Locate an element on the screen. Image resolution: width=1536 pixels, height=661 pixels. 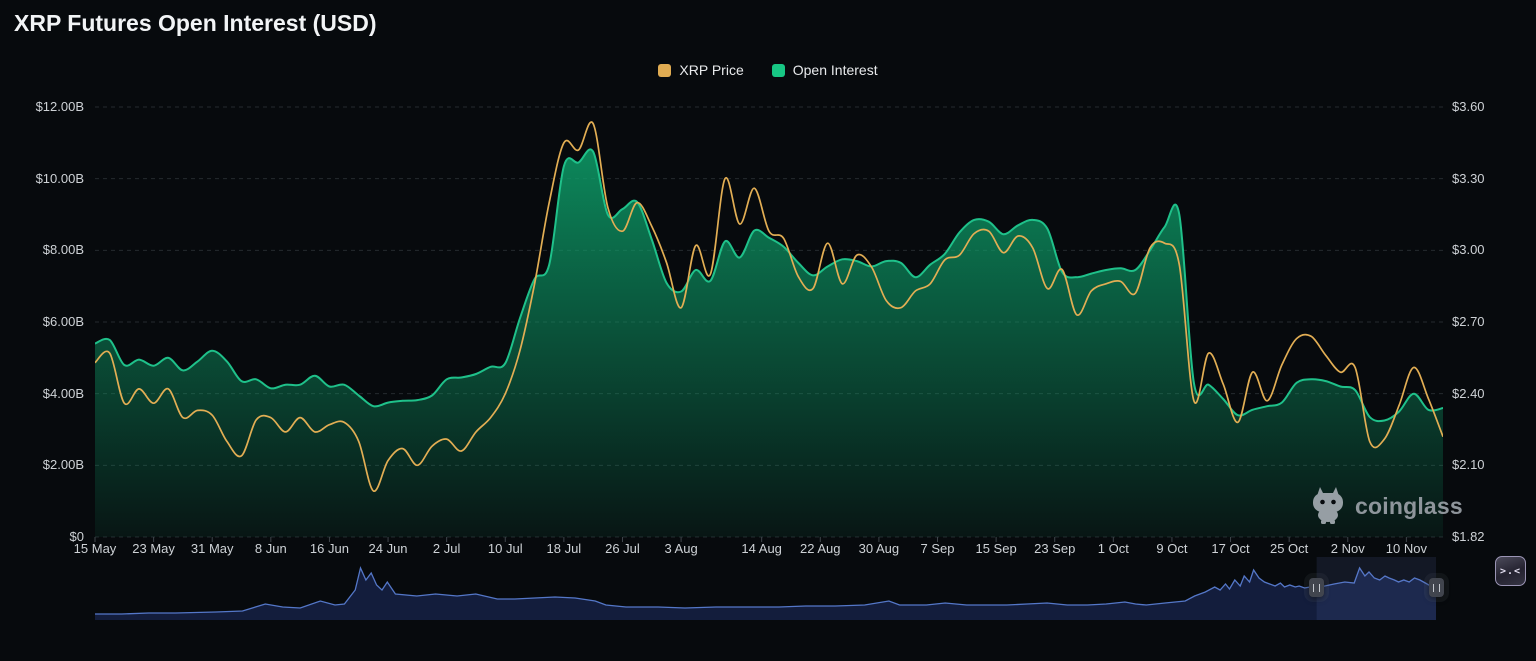
y-left-tick-label: $8.00B is located at coordinates (63, 250).